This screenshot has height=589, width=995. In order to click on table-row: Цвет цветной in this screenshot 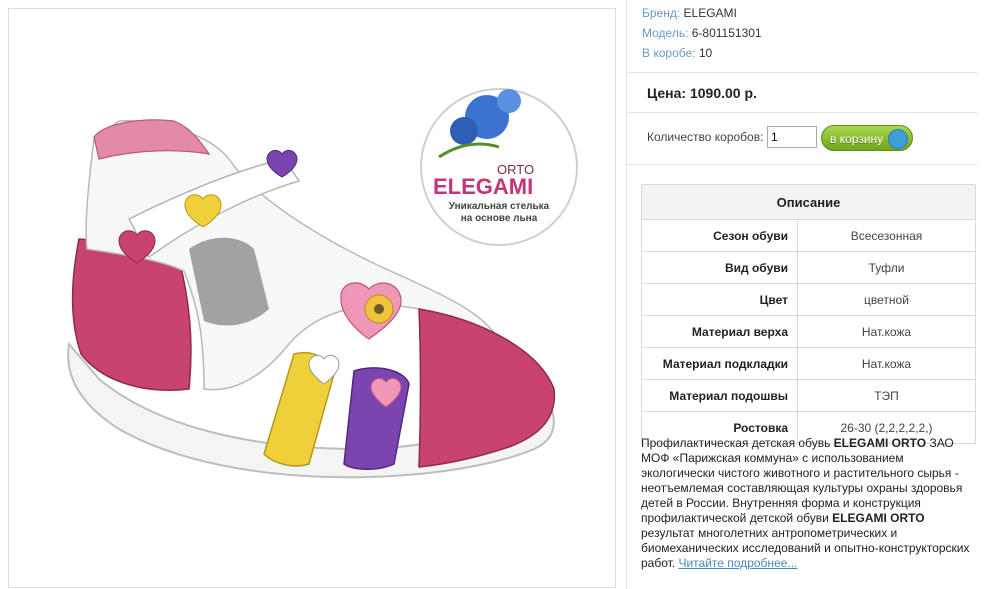, I will do `click(808, 299)`.